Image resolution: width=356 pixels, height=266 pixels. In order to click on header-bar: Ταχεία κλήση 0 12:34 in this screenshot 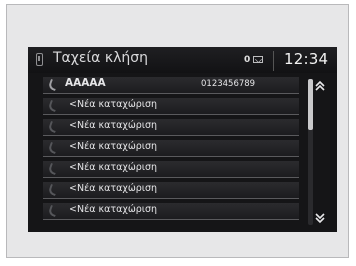, I will do `click(182, 60)`.